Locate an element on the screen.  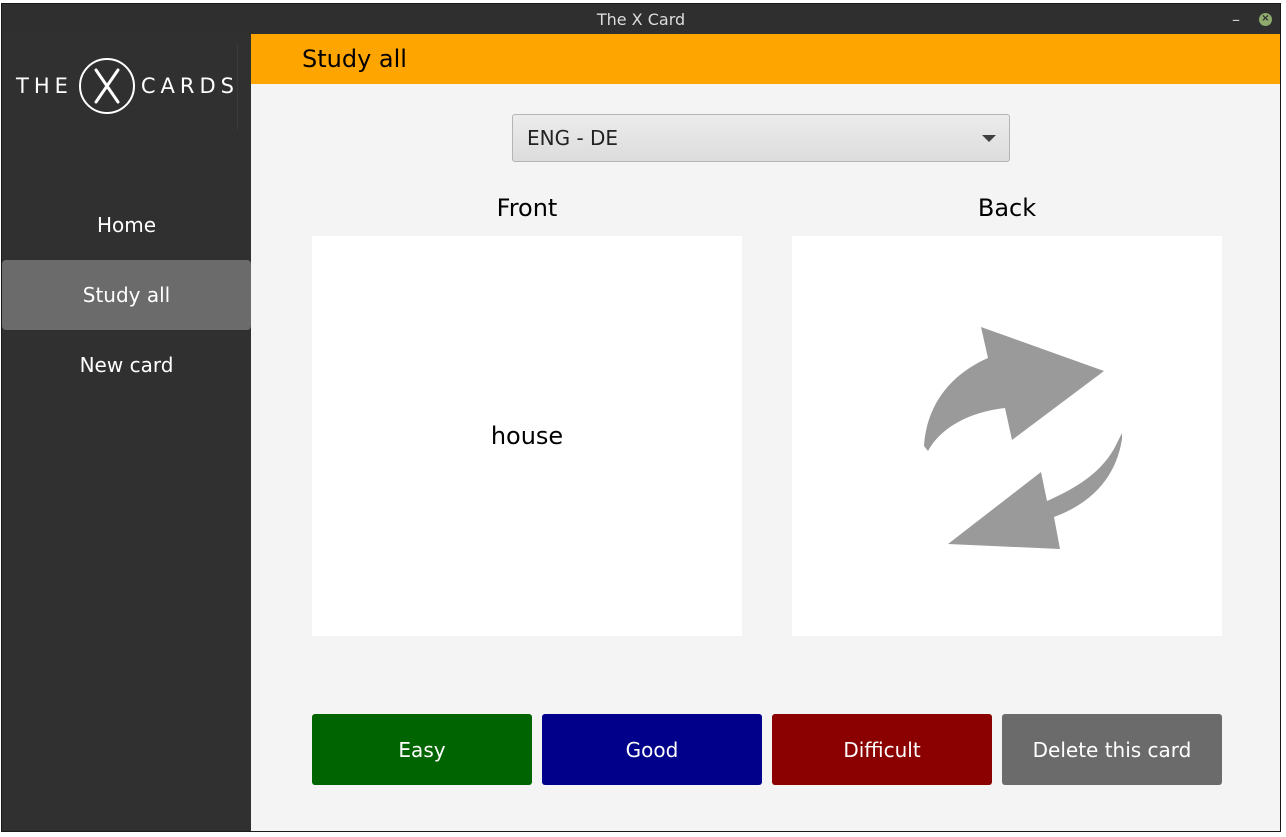
x-logo-icon is located at coordinates (106, 86).